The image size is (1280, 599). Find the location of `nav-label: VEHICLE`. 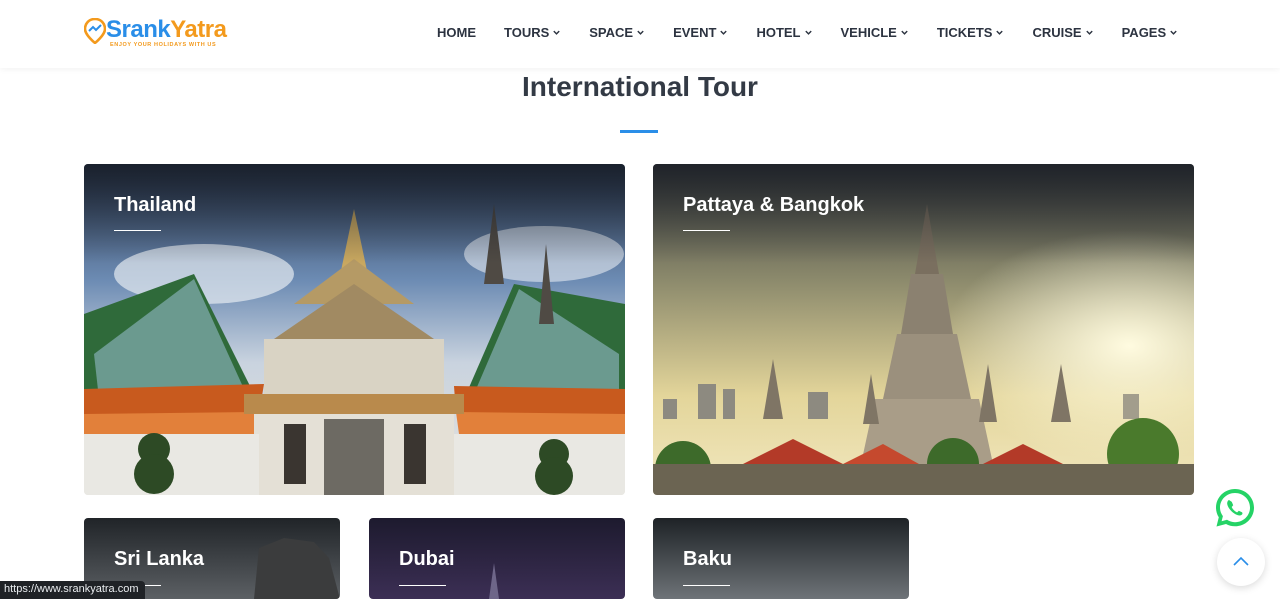

nav-label: VEHICLE is located at coordinates (868, 32).